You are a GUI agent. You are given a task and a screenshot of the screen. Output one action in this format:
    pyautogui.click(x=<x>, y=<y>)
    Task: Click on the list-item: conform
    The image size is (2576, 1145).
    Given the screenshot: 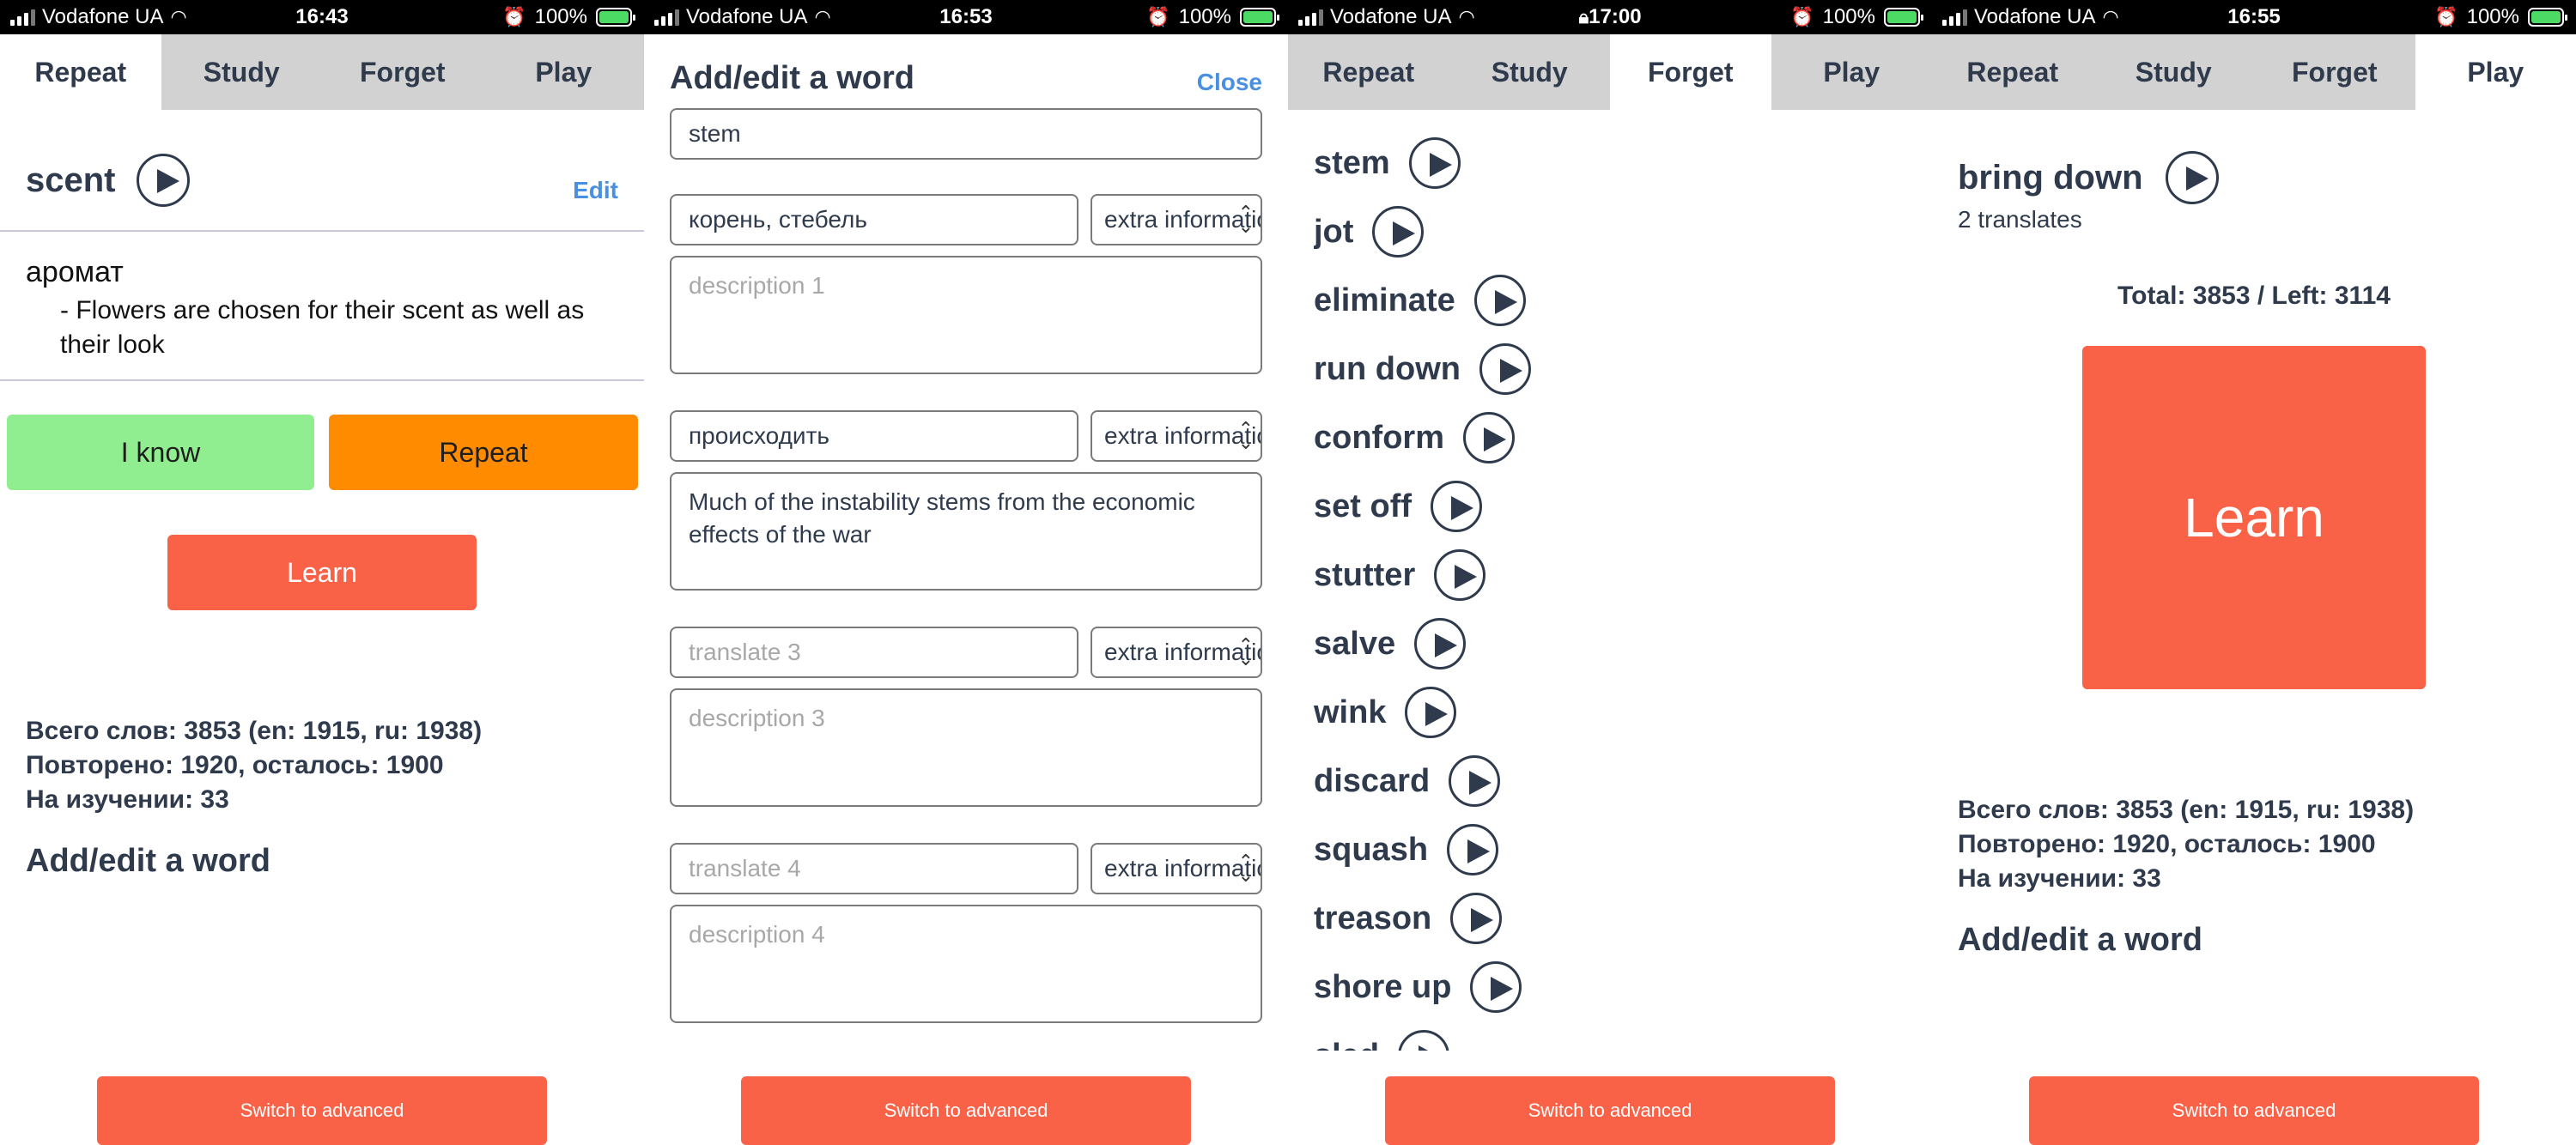 What is the action you would take?
    pyautogui.click(x=1614, y=438)
    